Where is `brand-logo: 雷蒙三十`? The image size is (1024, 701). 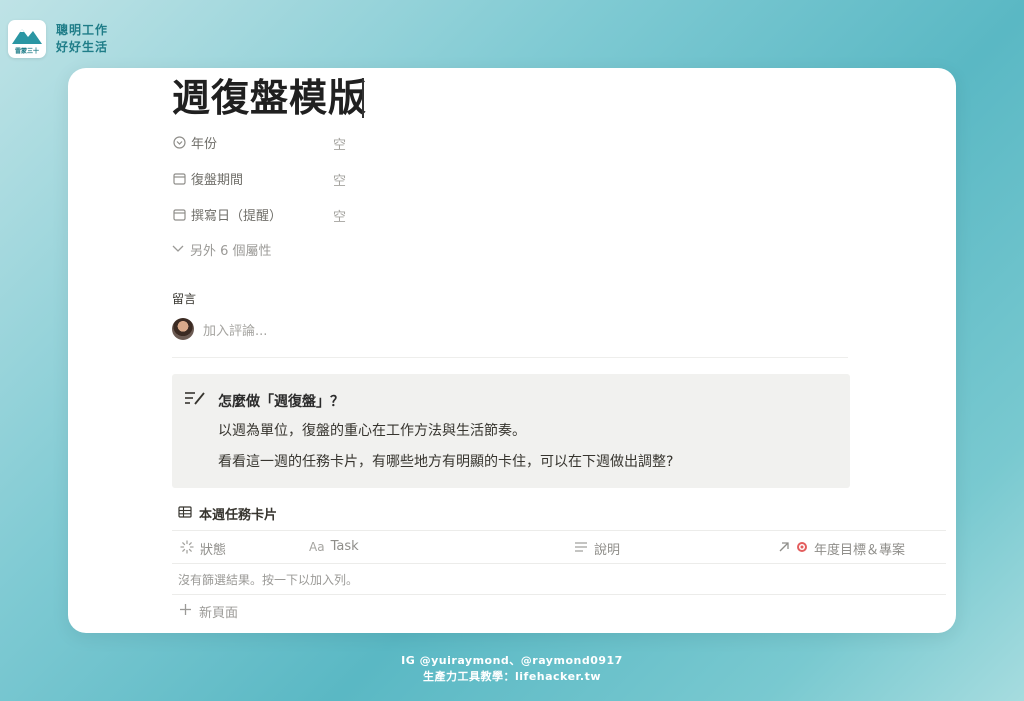 brand-logo: 雷蒙三十 is located at coordinates (27, 39).